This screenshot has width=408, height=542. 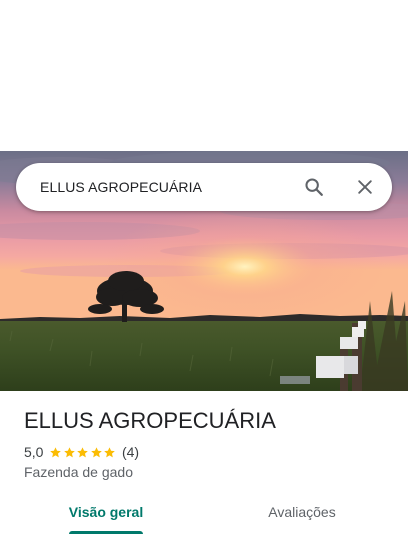 I want to click on rating-row: 5,0 (4), so click(x=81, y=452).